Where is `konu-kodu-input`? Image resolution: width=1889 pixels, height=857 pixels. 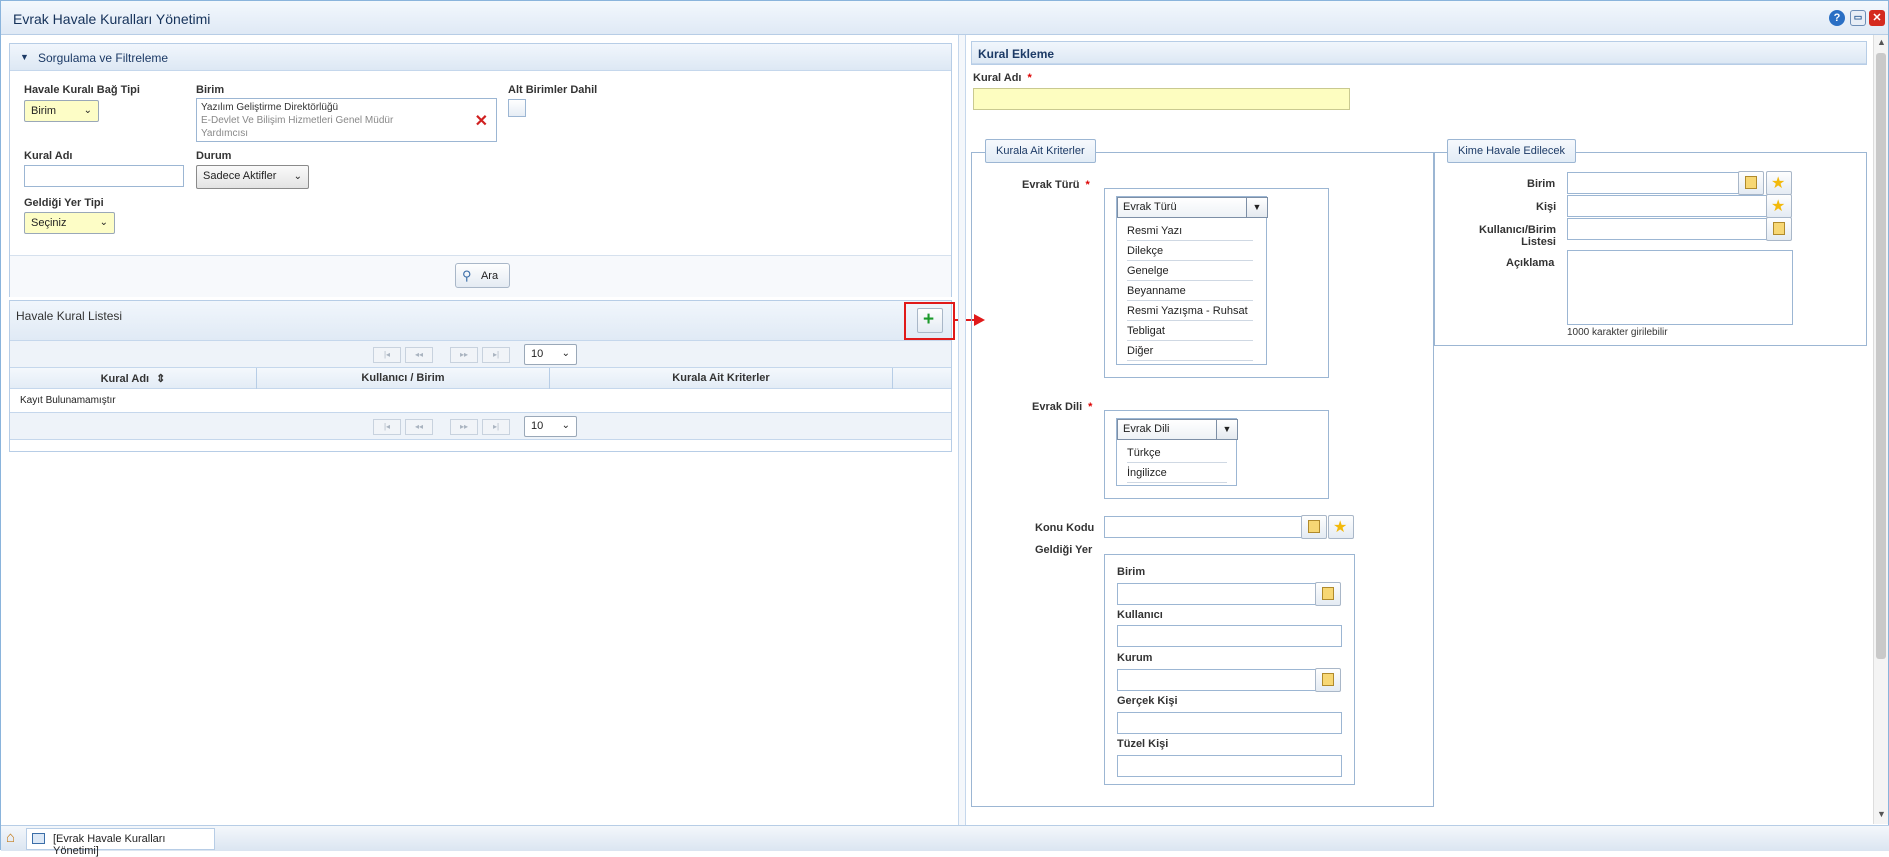 konu-kodu-input is located at coordinates (1203, 527).